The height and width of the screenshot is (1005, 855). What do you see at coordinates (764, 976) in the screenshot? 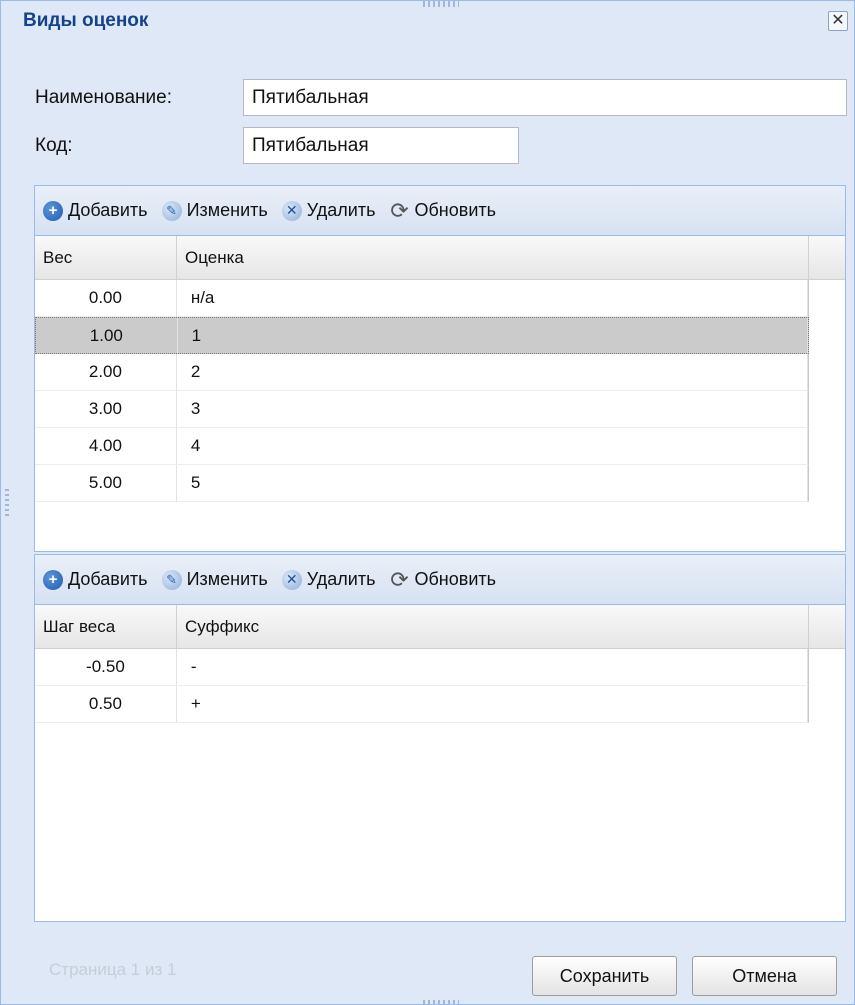
I see `cancel-button: Отмена` at bounding box center [764, 976].